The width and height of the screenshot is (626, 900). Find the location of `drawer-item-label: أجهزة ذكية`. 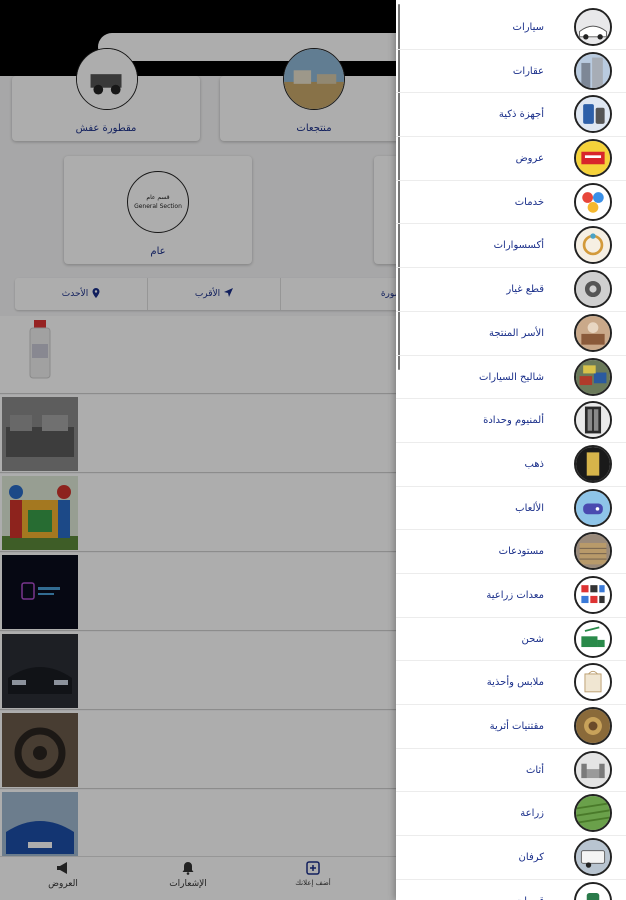

drawer-item-label: أجهزة ذكية is located at coordinates (521, 115).